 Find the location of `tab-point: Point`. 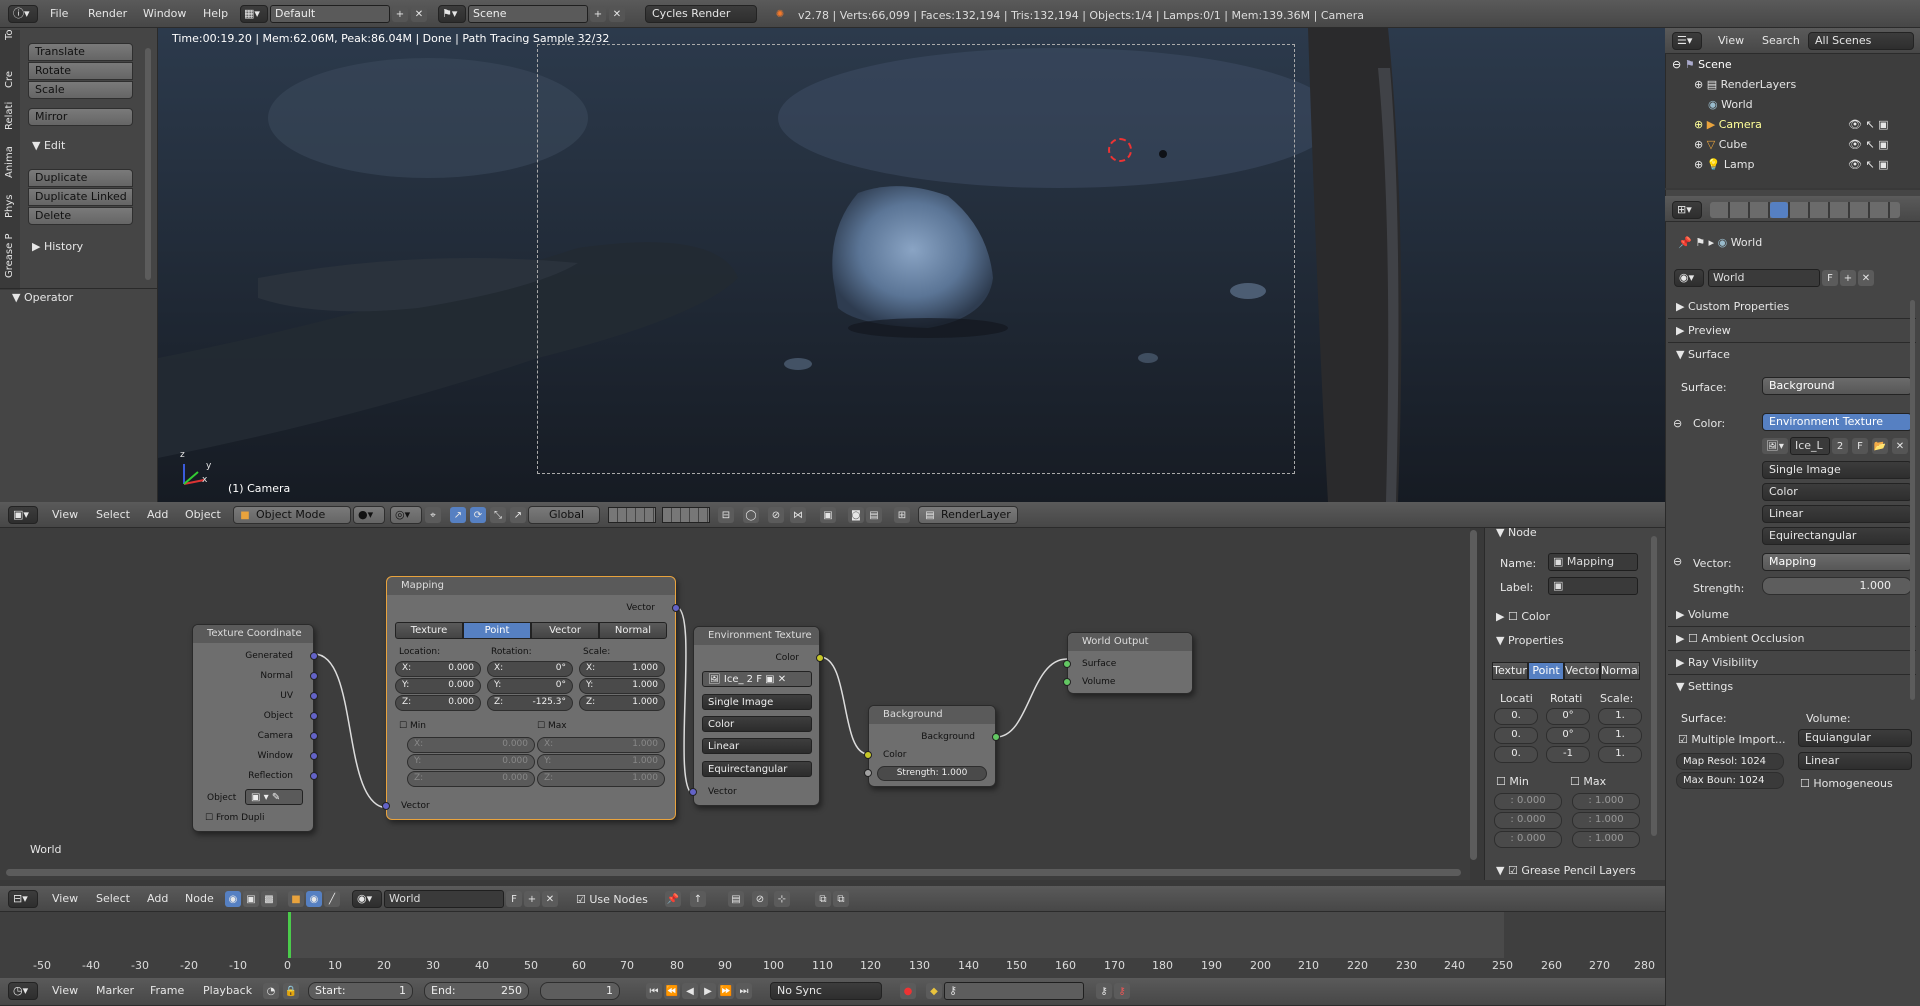

tab-point: Point is located at coordinates (497, 630).